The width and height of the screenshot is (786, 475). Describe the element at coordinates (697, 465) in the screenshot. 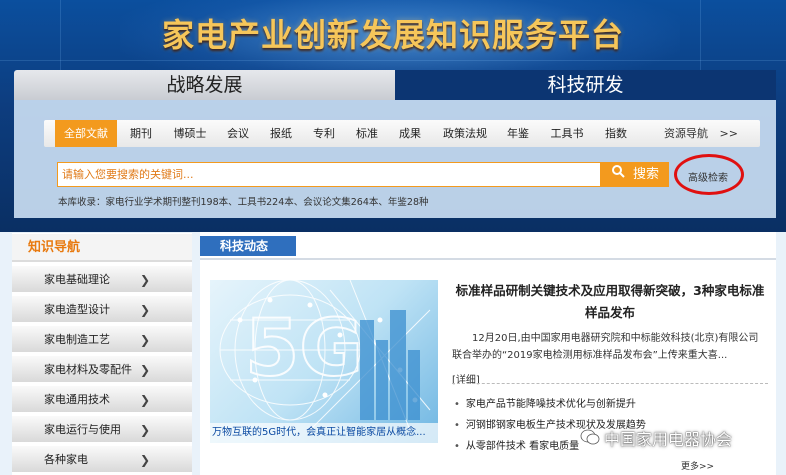

I see `more-news-link: 更多>>` at that location.